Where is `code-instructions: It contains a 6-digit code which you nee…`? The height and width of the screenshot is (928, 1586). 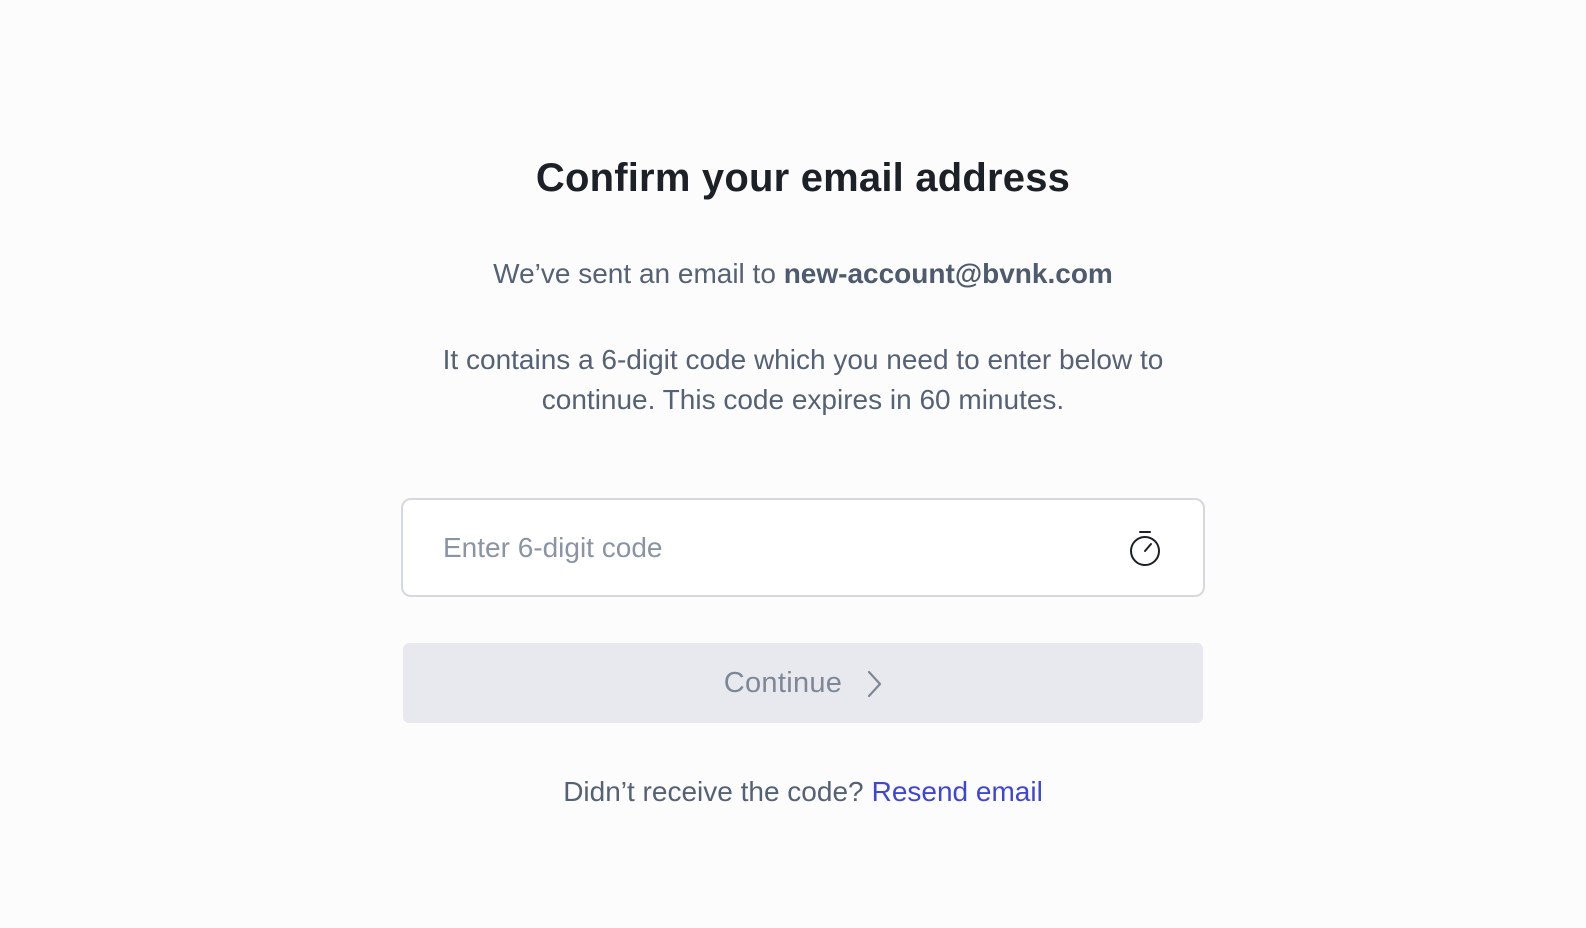 code-instructions: It contains a 6-digit code which you nee… is located at coordinates (803, 379).